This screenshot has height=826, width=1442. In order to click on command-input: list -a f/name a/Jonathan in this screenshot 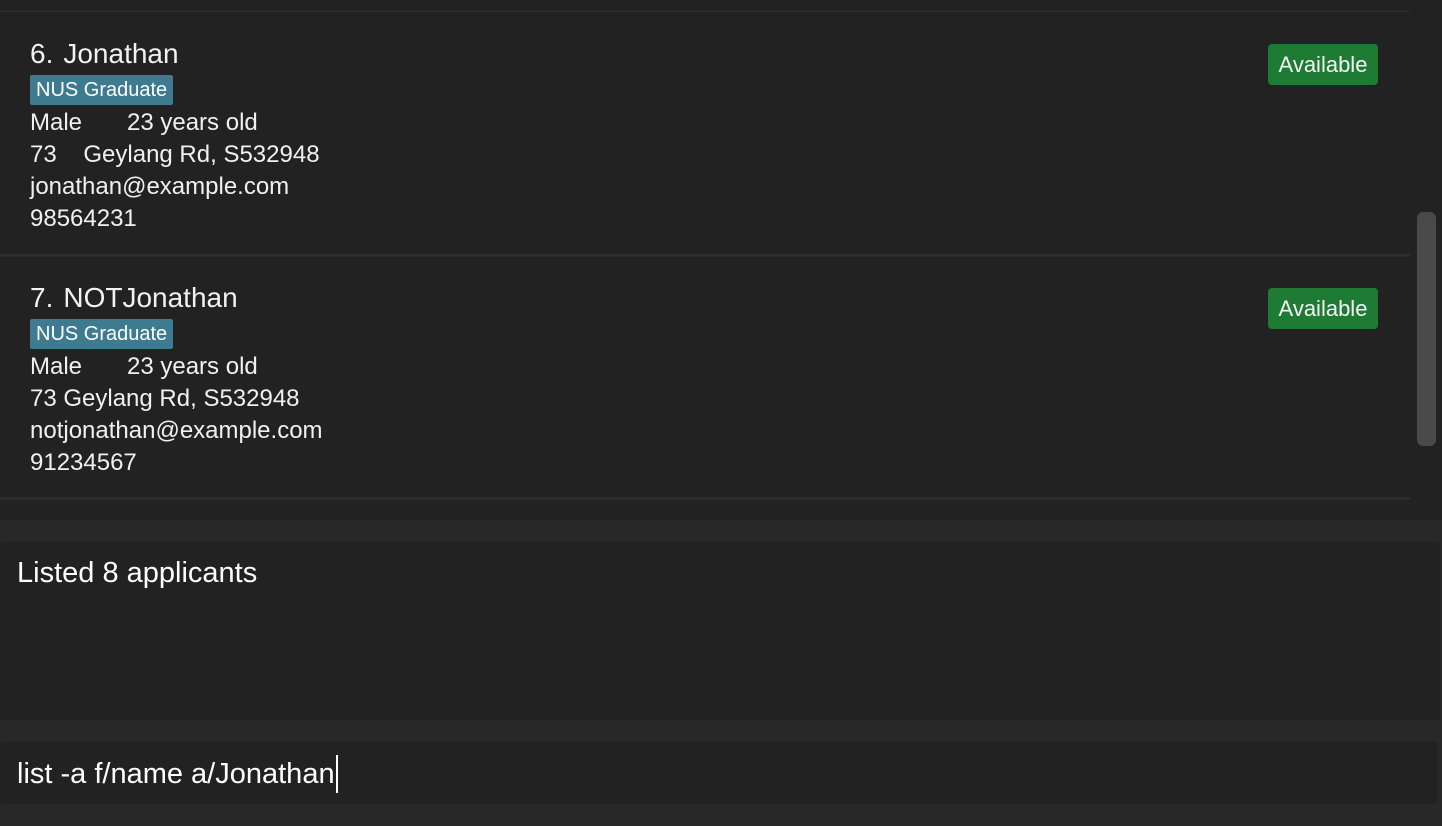, I will do `click(177, 774)`.